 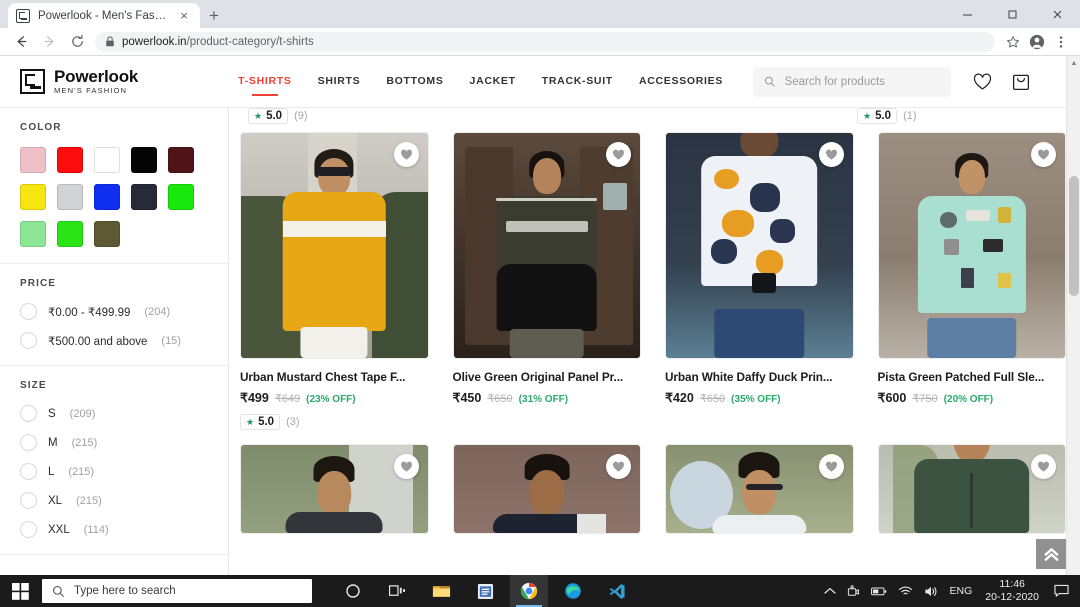 What do you see at coordinates (114, 340) in the screenshot?
I see `price-option-1: ₹500.00 and above (15)` at bounding box center [114, 340].